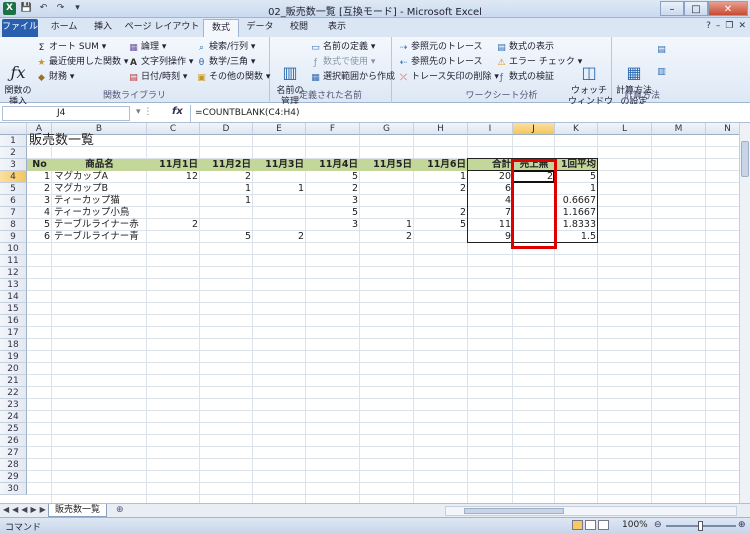 The image size is (750, 533). Describe the element at coordinates (696, 8) in the screenshot. I see `maximize-button: □` at that location.